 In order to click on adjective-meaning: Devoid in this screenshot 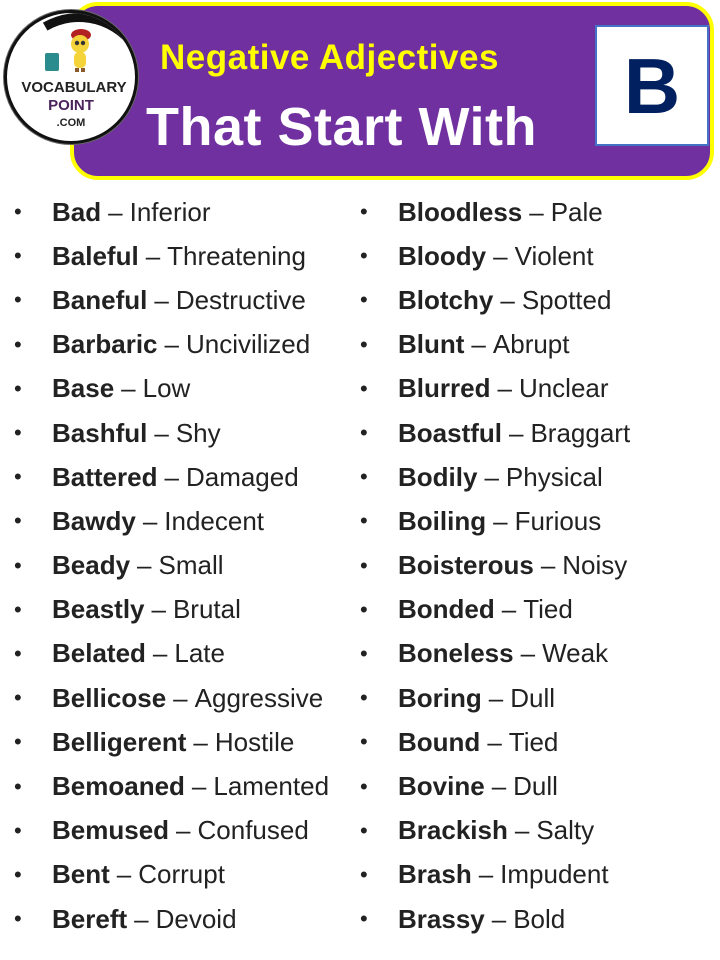, I will do `click(196, 918)`.